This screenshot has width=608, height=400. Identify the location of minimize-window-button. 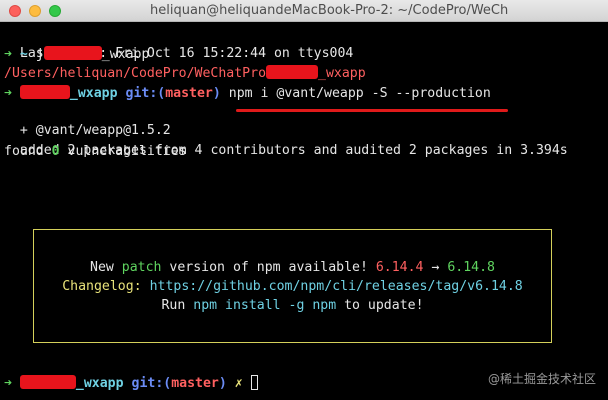
(35, 11).